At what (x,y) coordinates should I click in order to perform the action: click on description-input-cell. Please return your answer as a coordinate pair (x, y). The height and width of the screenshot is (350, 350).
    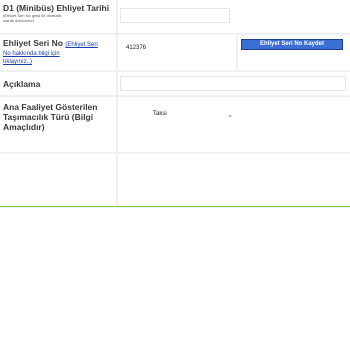
    Looking at the image, I should click on (234, 83).